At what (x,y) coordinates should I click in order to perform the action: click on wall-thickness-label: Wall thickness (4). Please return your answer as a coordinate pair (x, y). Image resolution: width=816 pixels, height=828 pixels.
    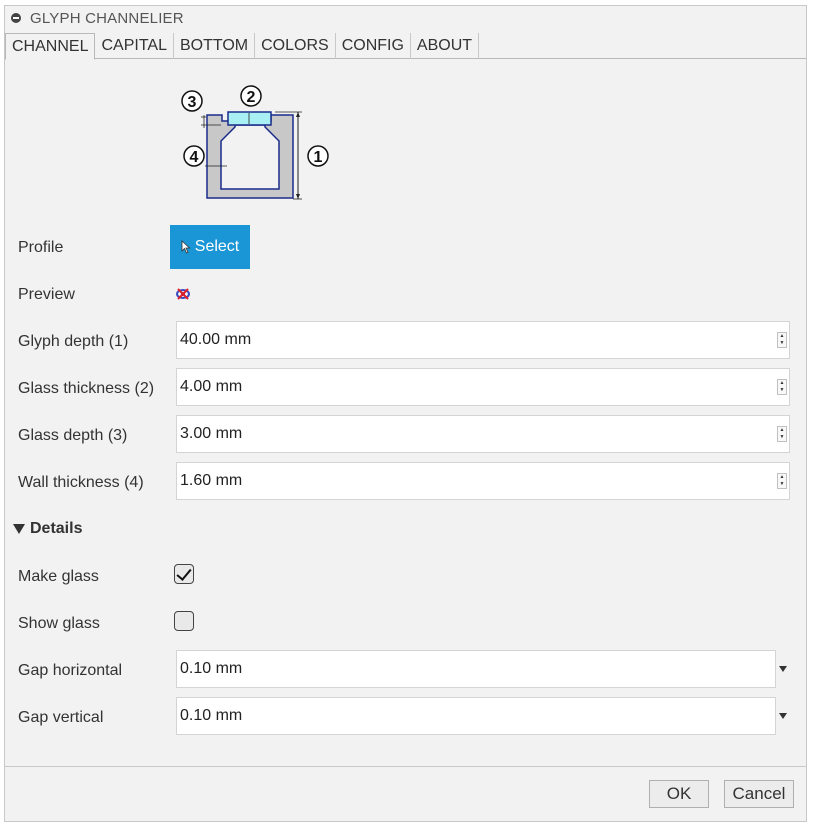
    Looking at the image, I should click on (81, 482).